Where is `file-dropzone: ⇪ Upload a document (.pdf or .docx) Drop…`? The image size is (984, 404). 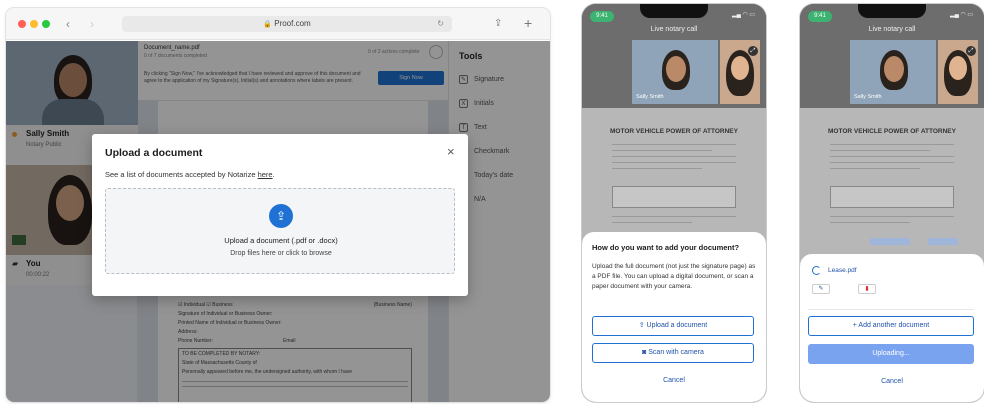 file-dropzone: ⇪ Upload a document (.pdf or .docx) Drop… is located at coordinates (280, 231).